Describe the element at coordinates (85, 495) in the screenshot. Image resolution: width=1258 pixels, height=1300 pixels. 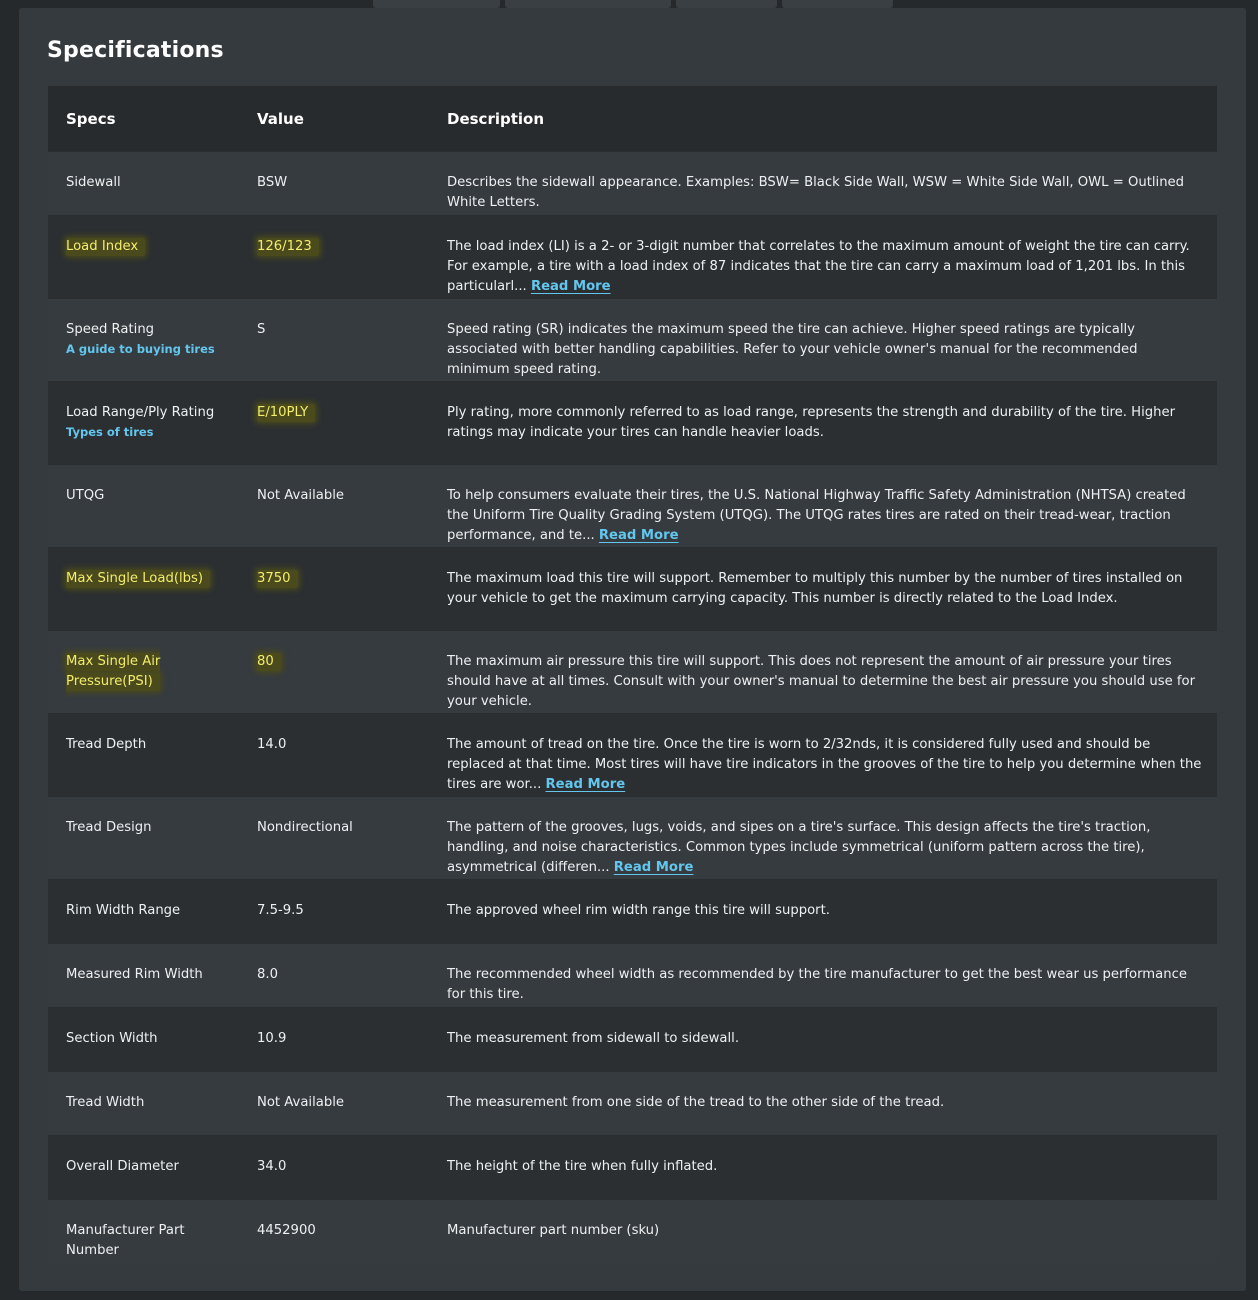
I see `spec-name: UTQG` at that location.